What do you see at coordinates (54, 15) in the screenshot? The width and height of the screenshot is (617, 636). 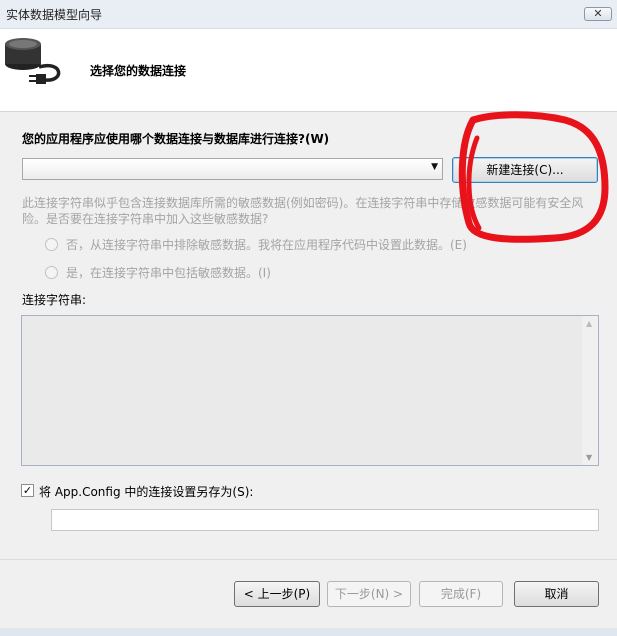 I see `window-title: 实体数据模型向导` at bounding box center [54, 15].